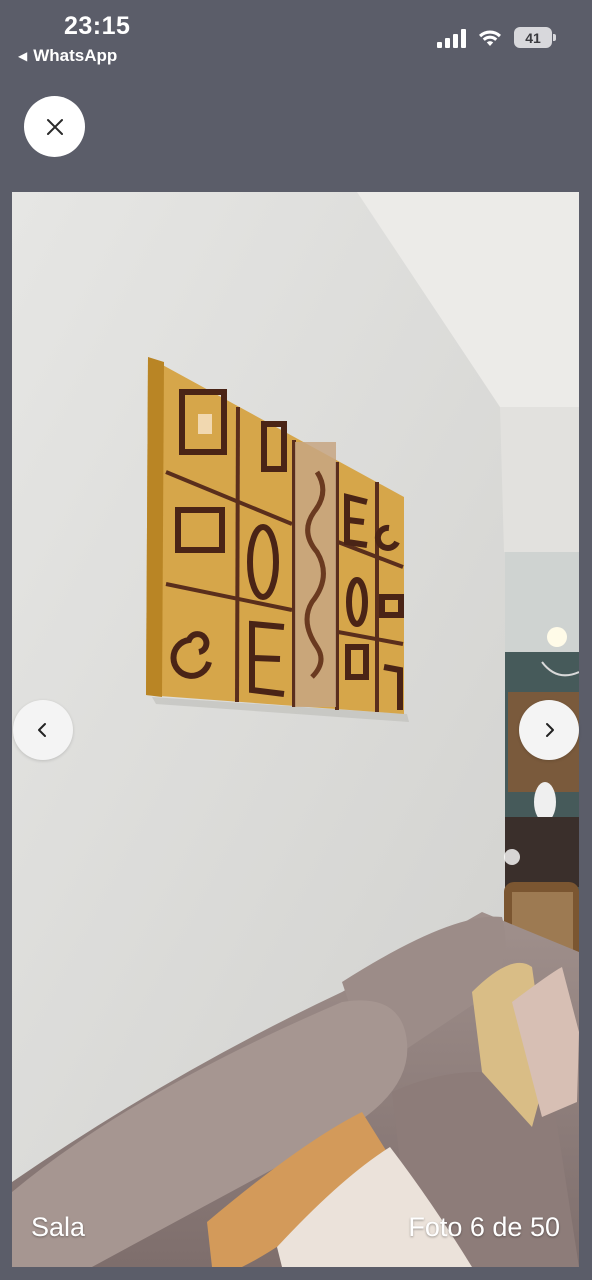 This screenshot has height=1280, width=592. I want to click on next-photo-button, so click(549, 730).